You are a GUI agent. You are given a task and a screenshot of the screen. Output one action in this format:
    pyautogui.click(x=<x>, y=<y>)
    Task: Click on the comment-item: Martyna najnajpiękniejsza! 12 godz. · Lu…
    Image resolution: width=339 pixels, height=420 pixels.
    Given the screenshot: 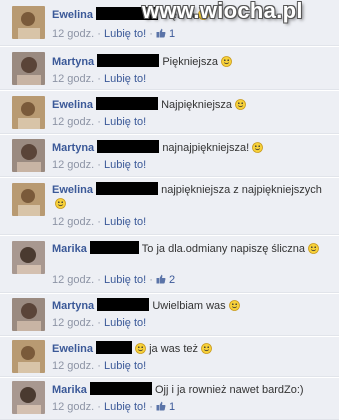 What is the action you would take?
    pyautogui.click(x=169, y=156)
    